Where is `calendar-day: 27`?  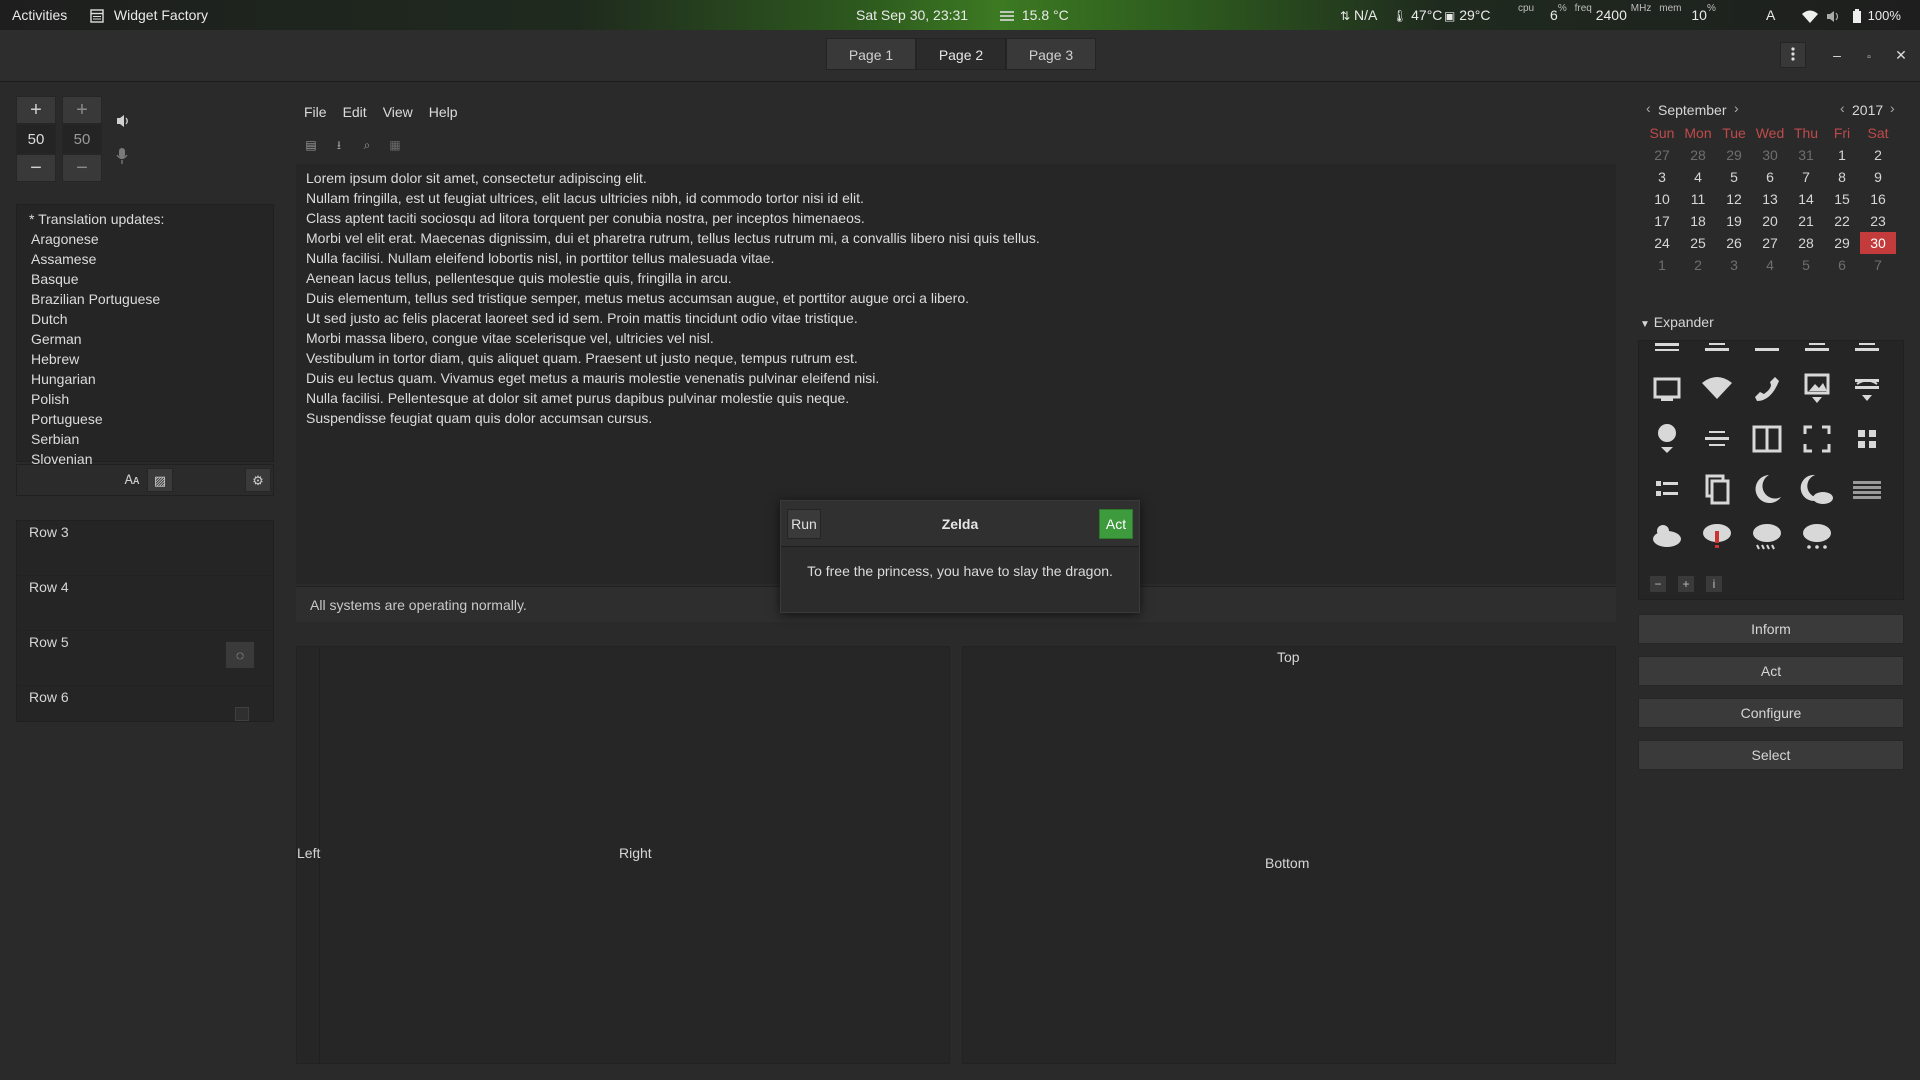
calendar-day: 27 is located at coordinates (1770, 243).